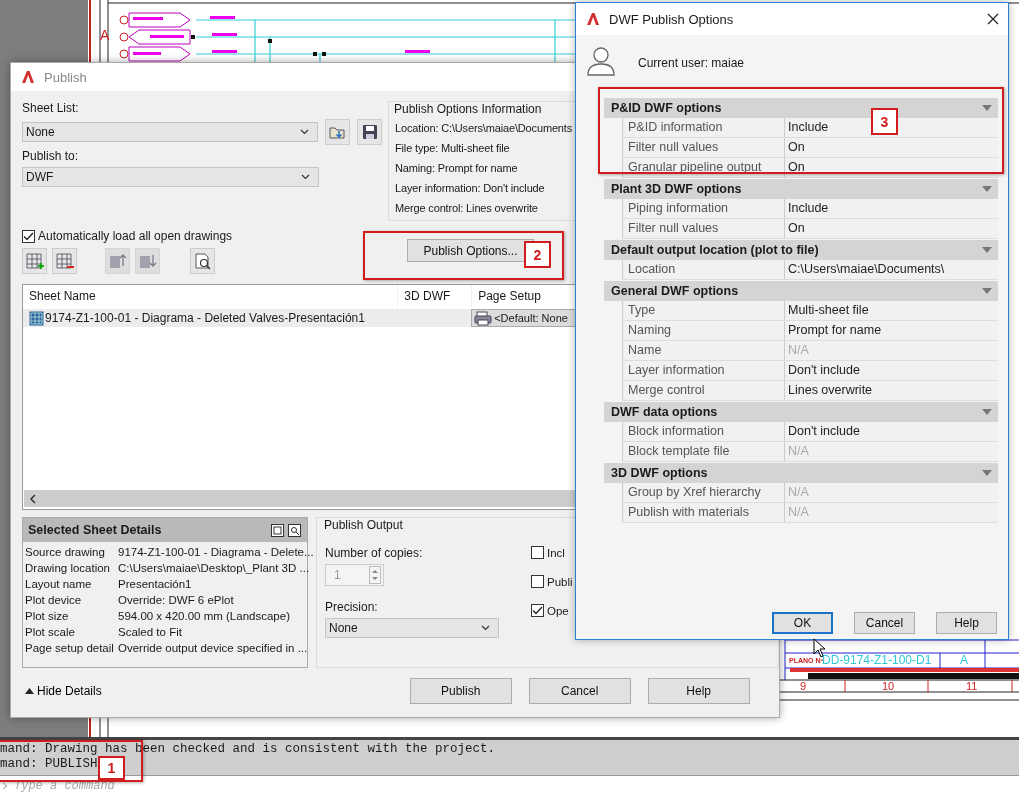 Image resolution: width=1019 pixels, height=795 pixels. I want to click on checkbox-label: Automatically load all open drawings, so click(135, 236).